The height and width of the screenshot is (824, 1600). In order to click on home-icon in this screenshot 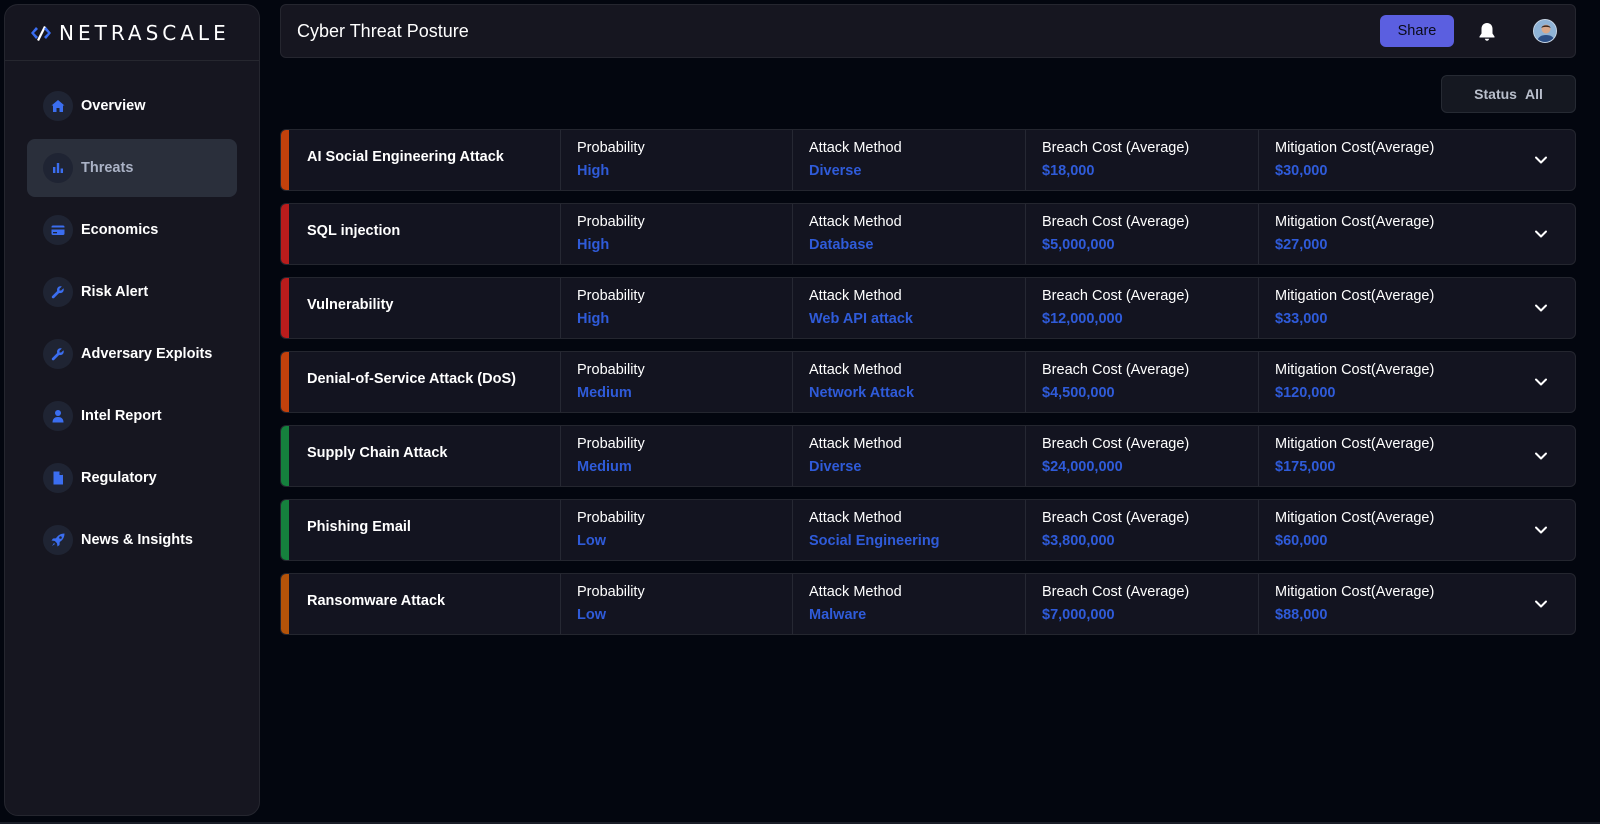, I will do `click(58, 106)`.